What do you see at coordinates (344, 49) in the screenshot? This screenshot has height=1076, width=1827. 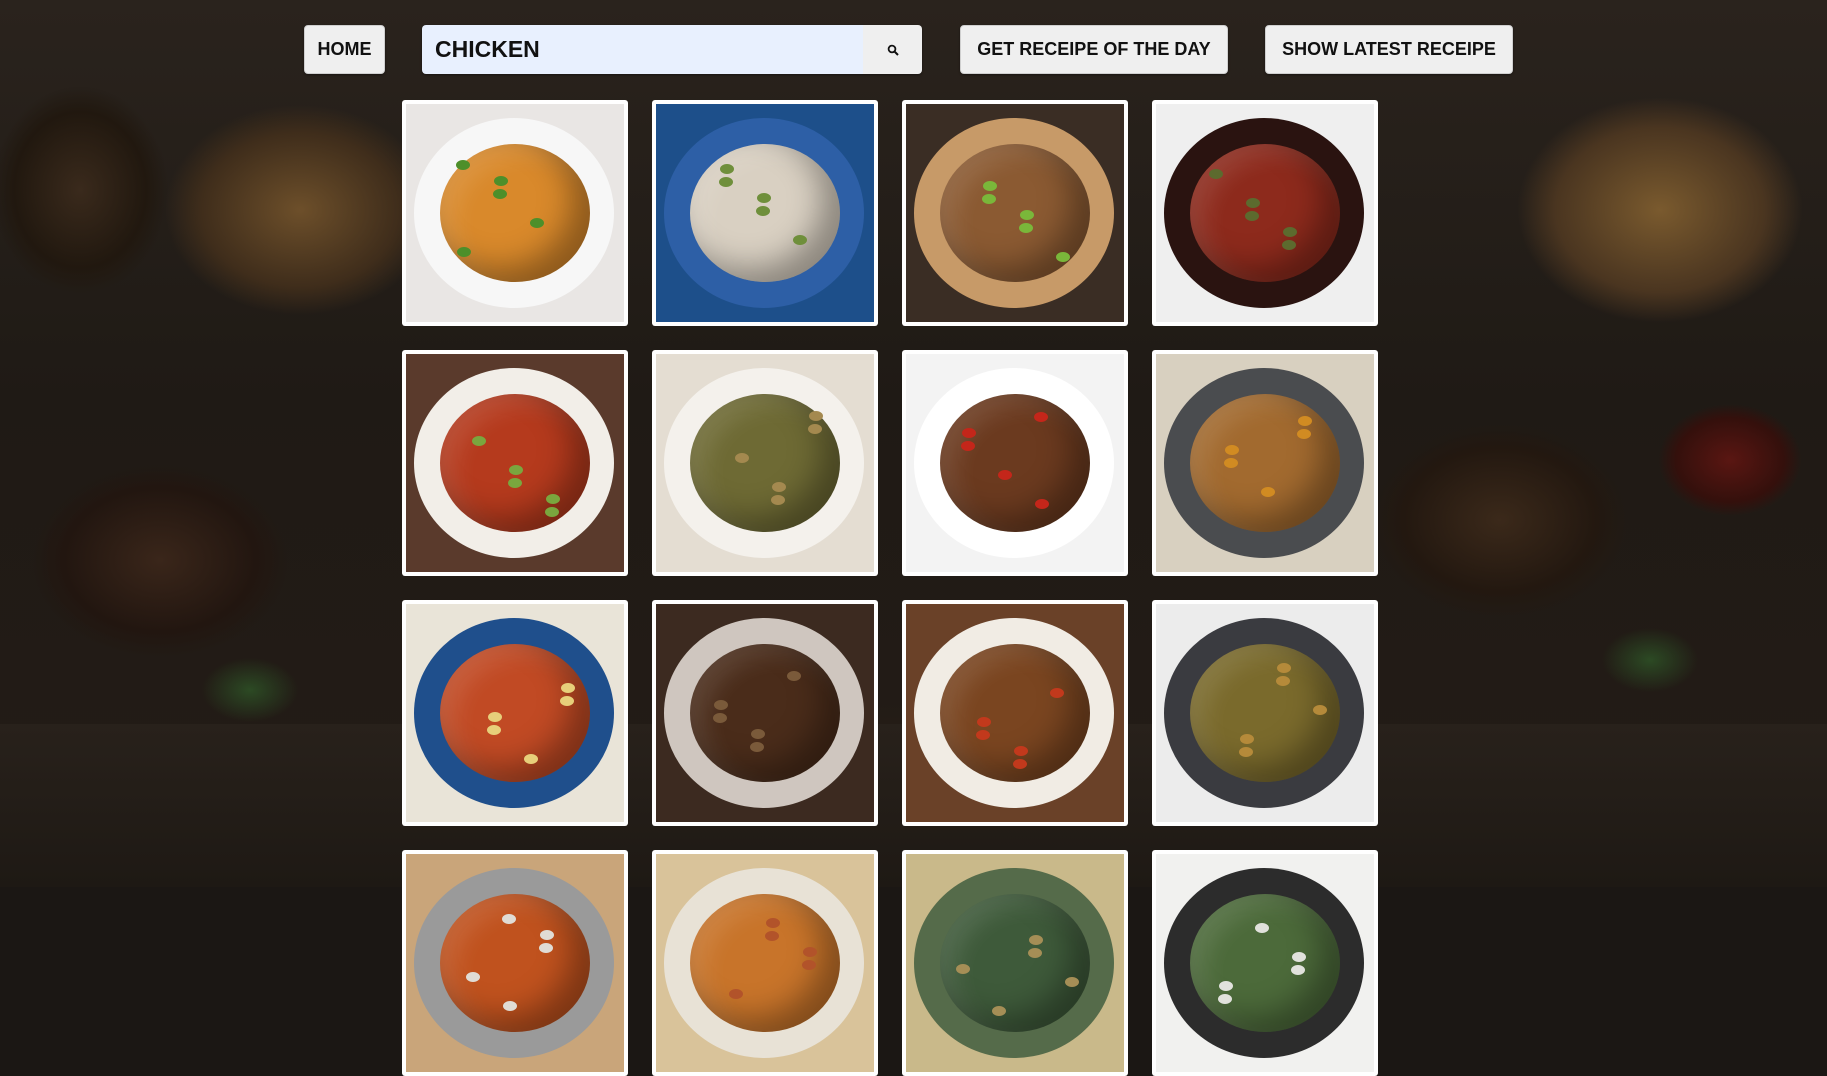 I see `home-button: HOME` at bounding box center [344, 49].